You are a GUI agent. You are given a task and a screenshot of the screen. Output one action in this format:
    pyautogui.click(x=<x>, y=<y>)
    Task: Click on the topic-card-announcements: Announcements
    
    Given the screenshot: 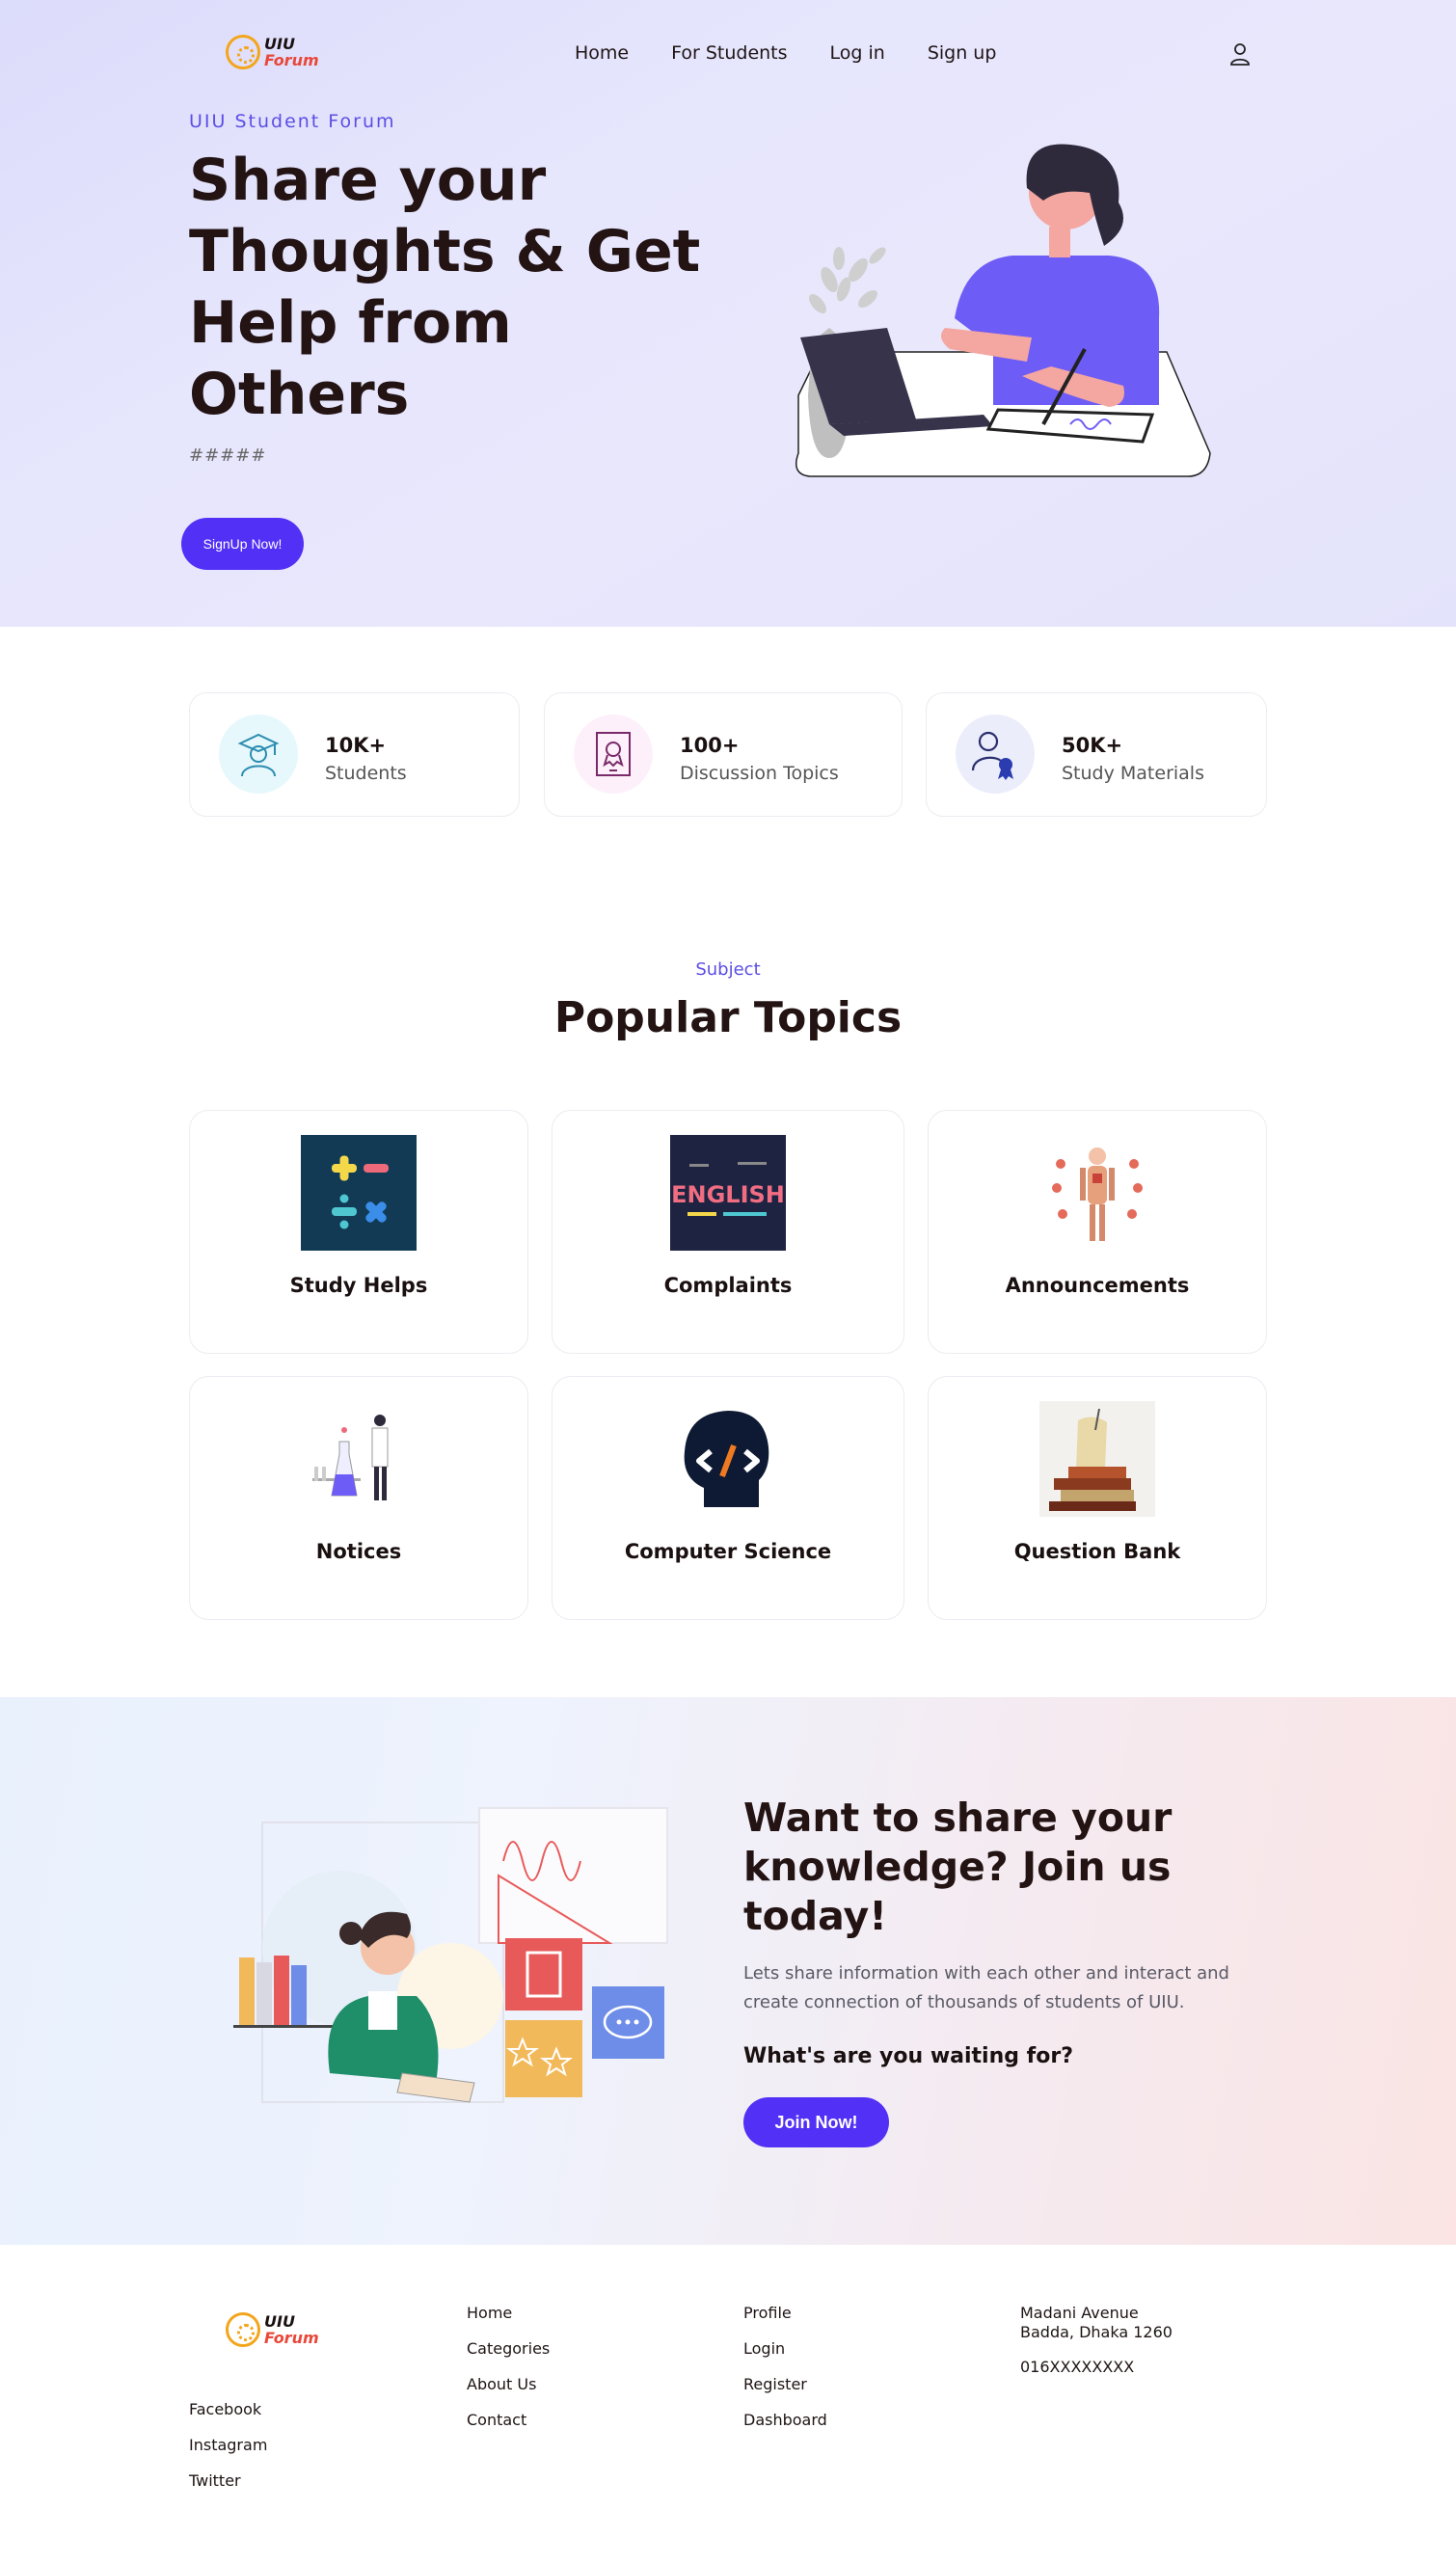 What is the action you would take?
    pyautogui.click(x=1097, y=1232)
    